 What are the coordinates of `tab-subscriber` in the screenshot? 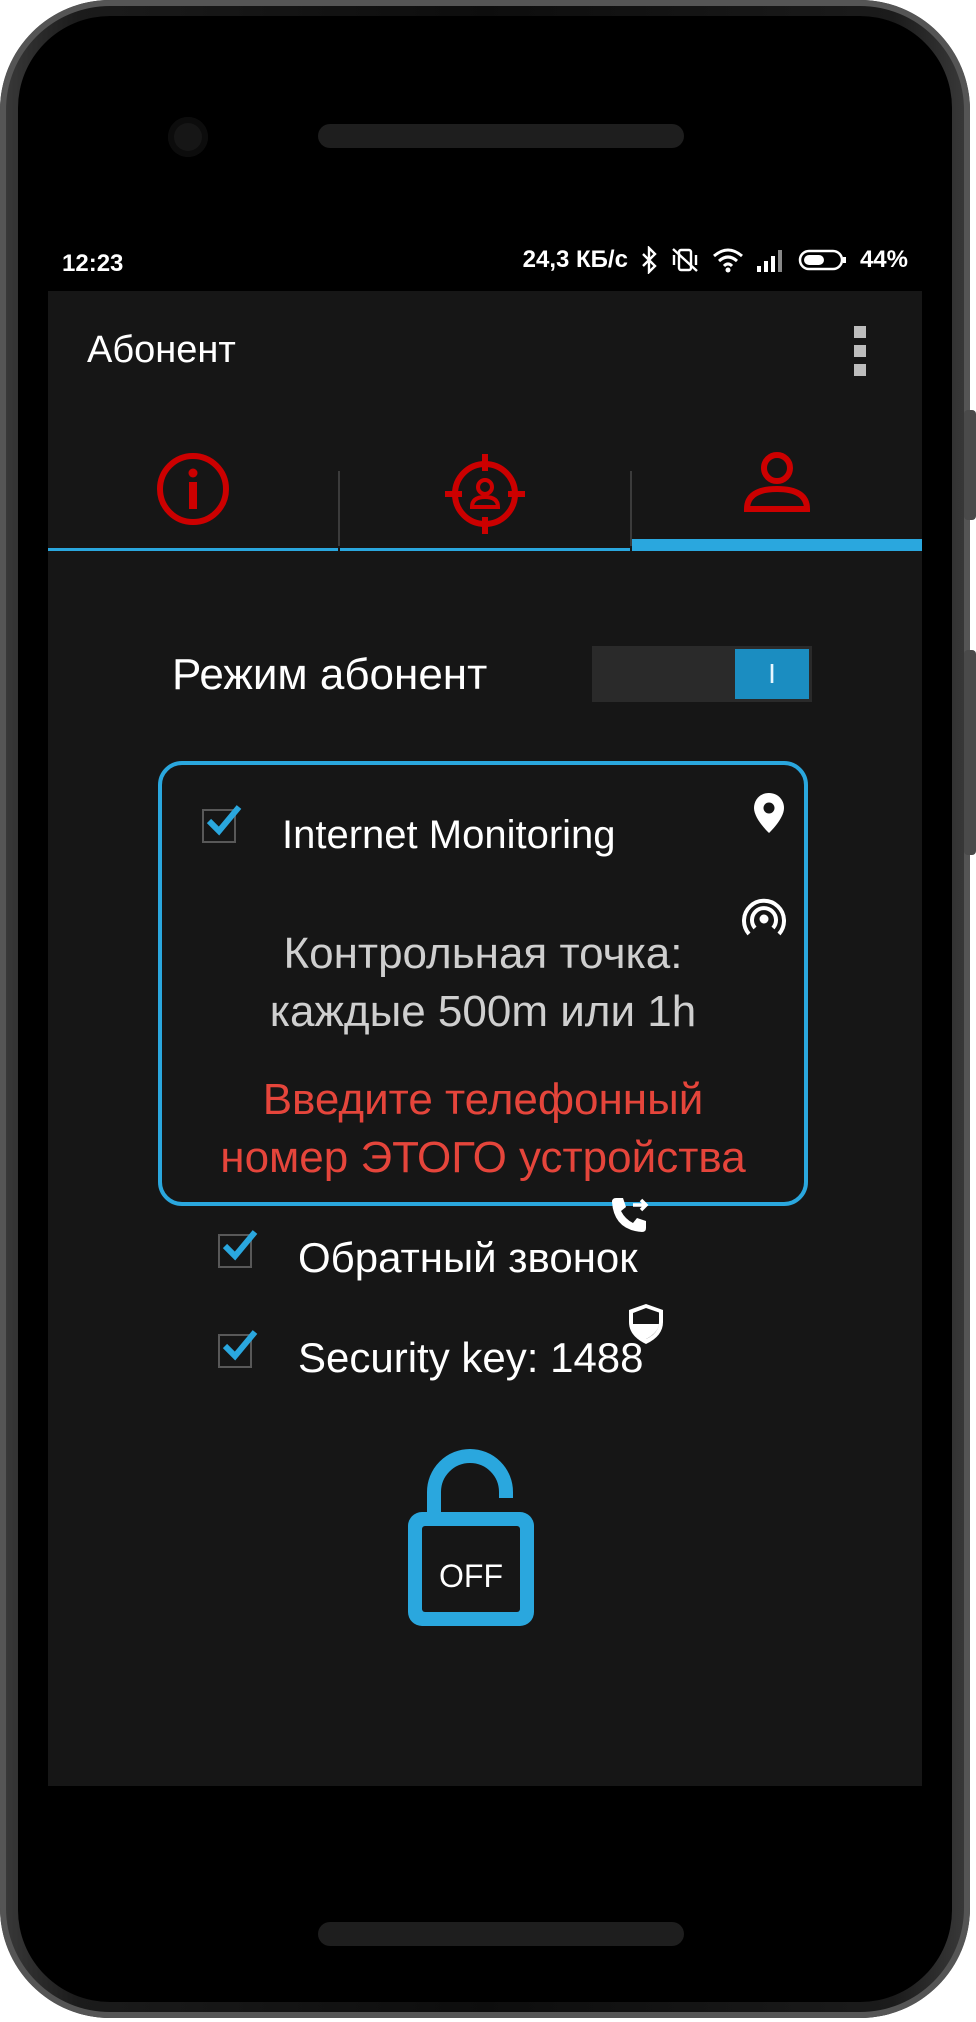 It's located at (777, 496).